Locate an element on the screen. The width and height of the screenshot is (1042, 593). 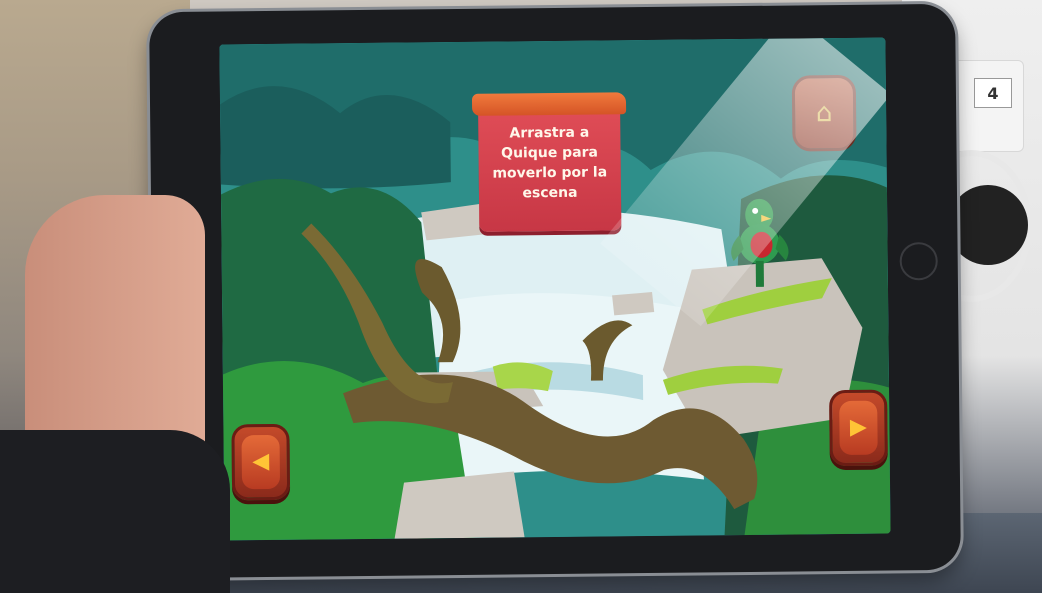
previous-button-inner: ◀ is located at coordinates (261, 462).